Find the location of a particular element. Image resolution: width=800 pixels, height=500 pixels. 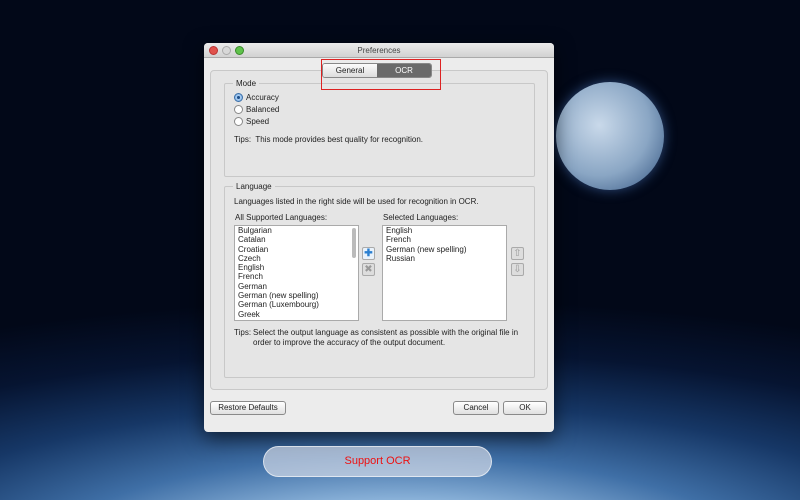

move-up-button: ⇧ is located at coordinates (517, 253).